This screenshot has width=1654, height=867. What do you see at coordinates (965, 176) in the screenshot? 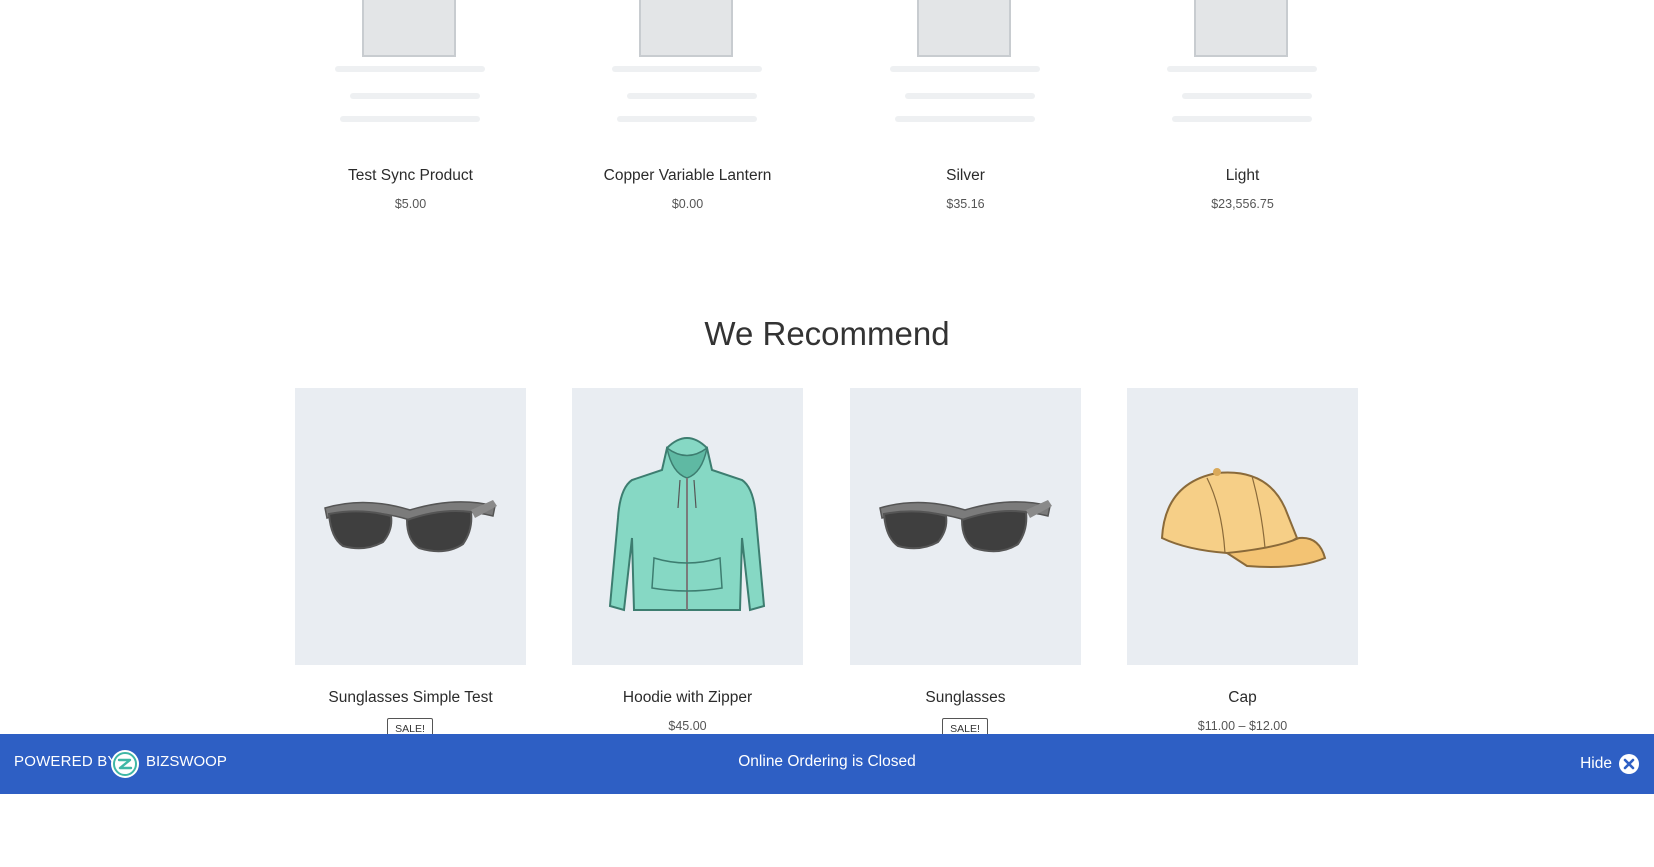
I see `product-name: Silver` at bounding box center [965, 176].